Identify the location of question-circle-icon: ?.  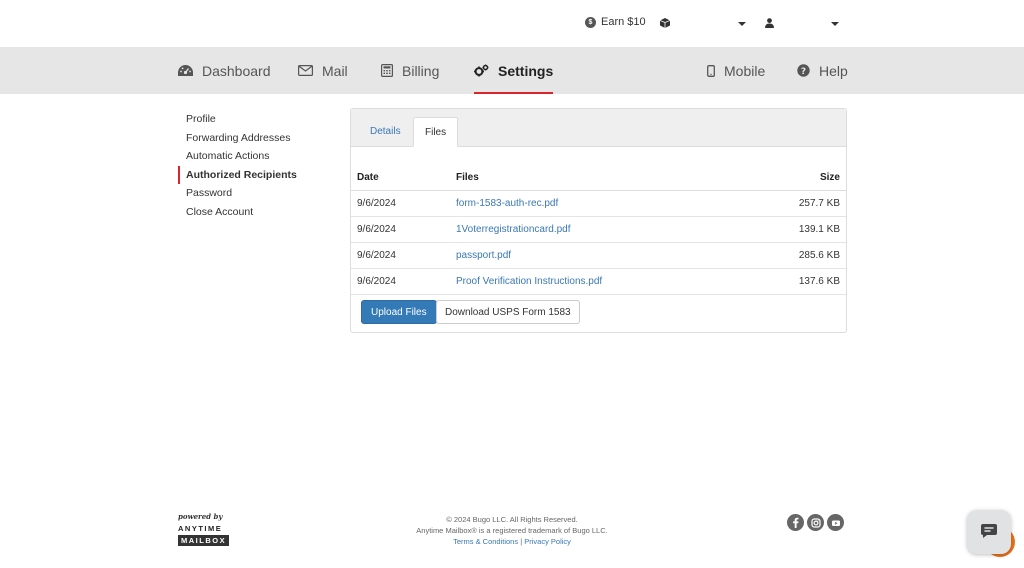
(803, 70).